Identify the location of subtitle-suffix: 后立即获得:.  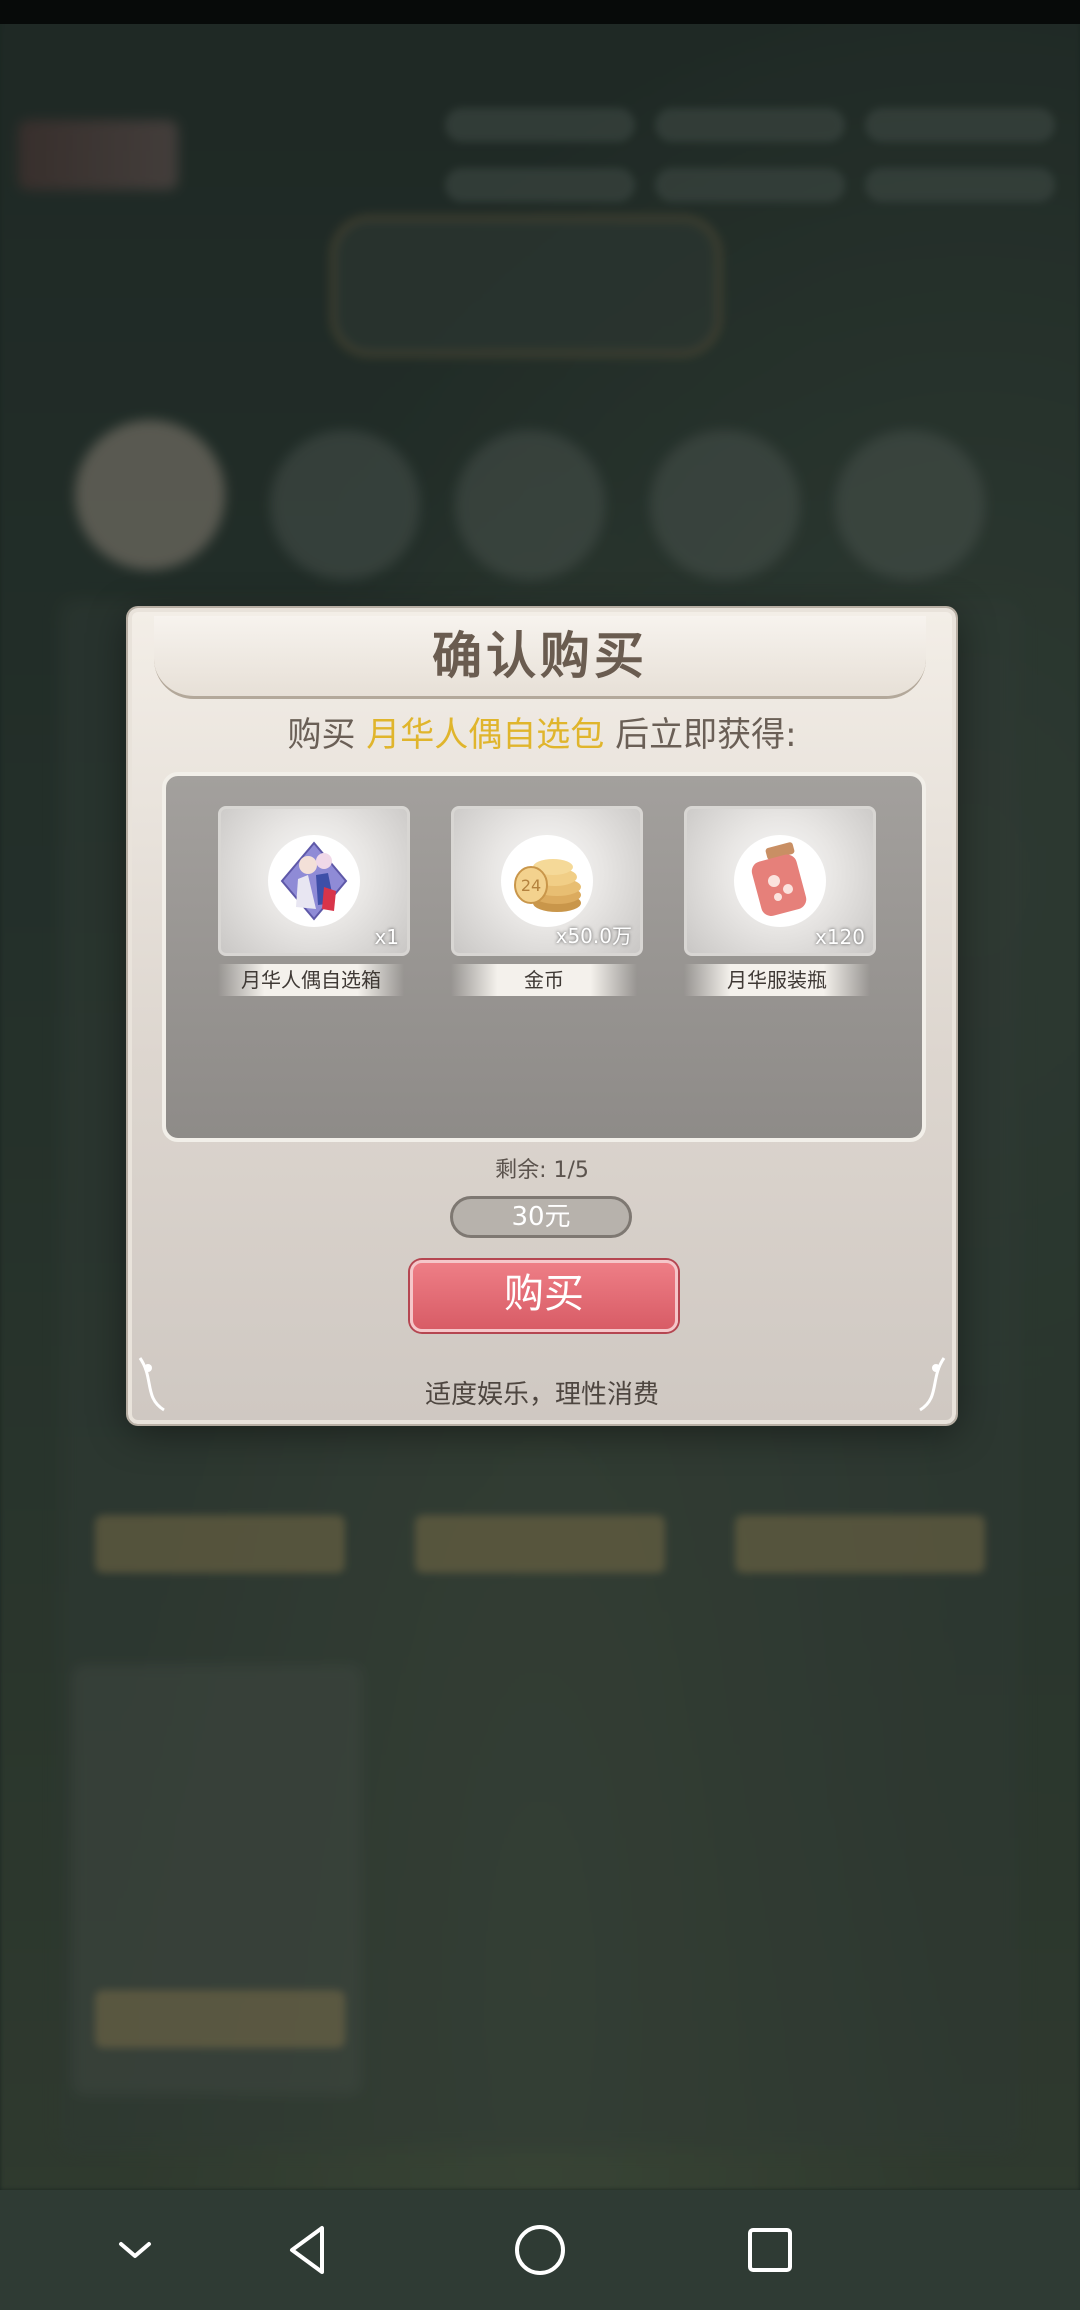
(700, 735).